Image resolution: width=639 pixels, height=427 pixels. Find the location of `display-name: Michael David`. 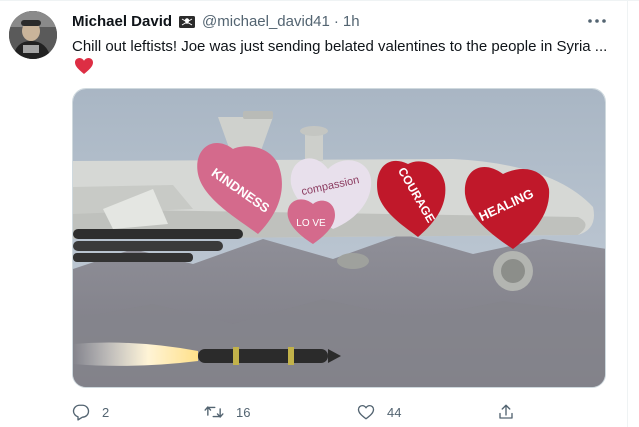

display-name: Michael David is located at coordinates (122, 22).